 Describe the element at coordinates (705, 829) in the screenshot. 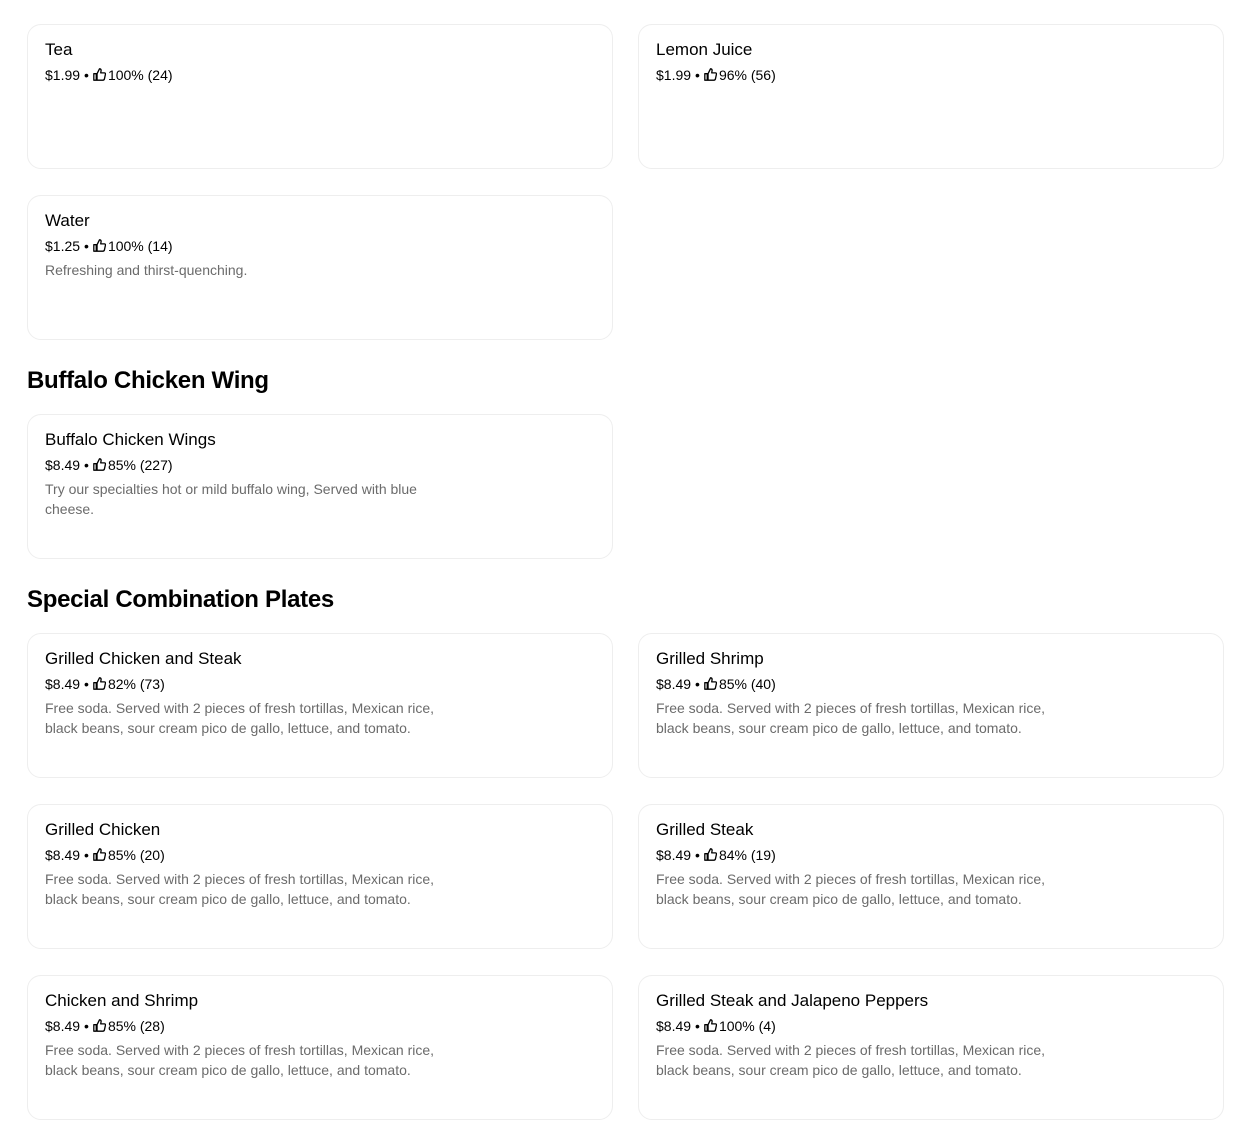

I see `menu-item-name: Grilled Steak` at that location.